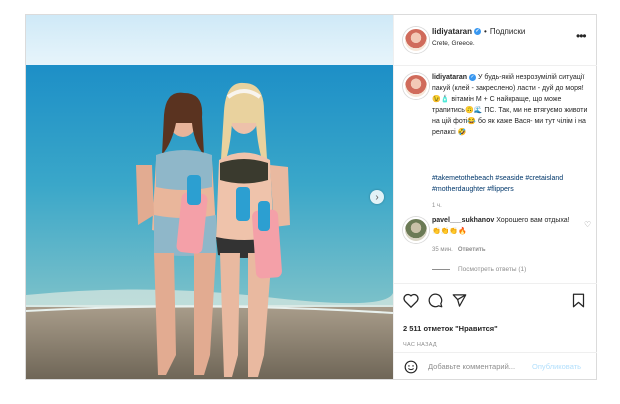 The width and height of the screenshot is (620, 404). I want to click on view-replies-link: Посмотреть ответы (1), so click(479, 269).